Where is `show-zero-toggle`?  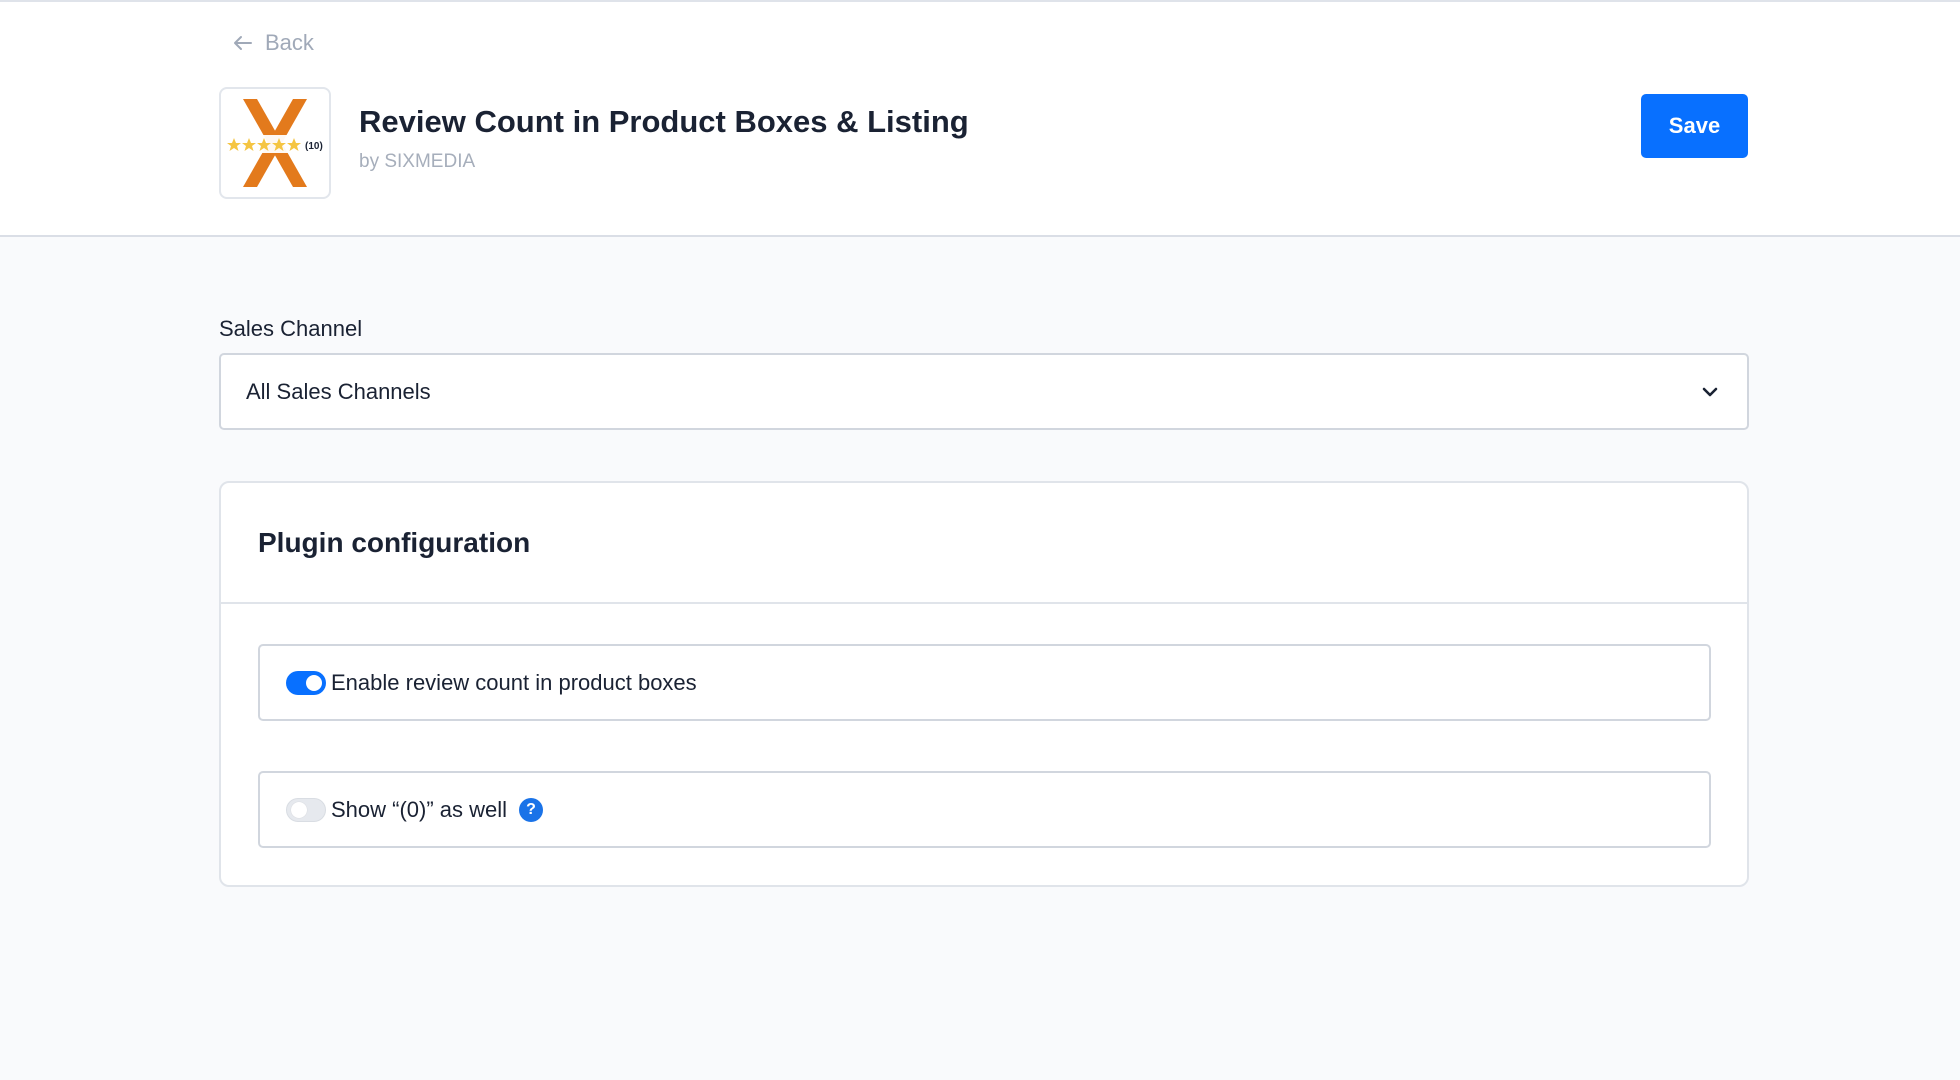 show-zero-toggle is located at coordinates (306, 809).